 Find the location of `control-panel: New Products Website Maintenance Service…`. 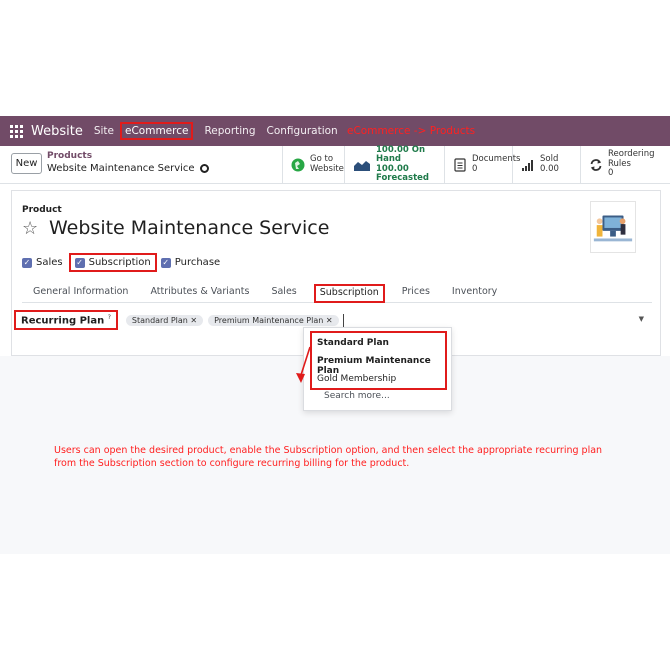

control-panel: New Products Website Maintenance Service… is located at coordinates (335, 164).